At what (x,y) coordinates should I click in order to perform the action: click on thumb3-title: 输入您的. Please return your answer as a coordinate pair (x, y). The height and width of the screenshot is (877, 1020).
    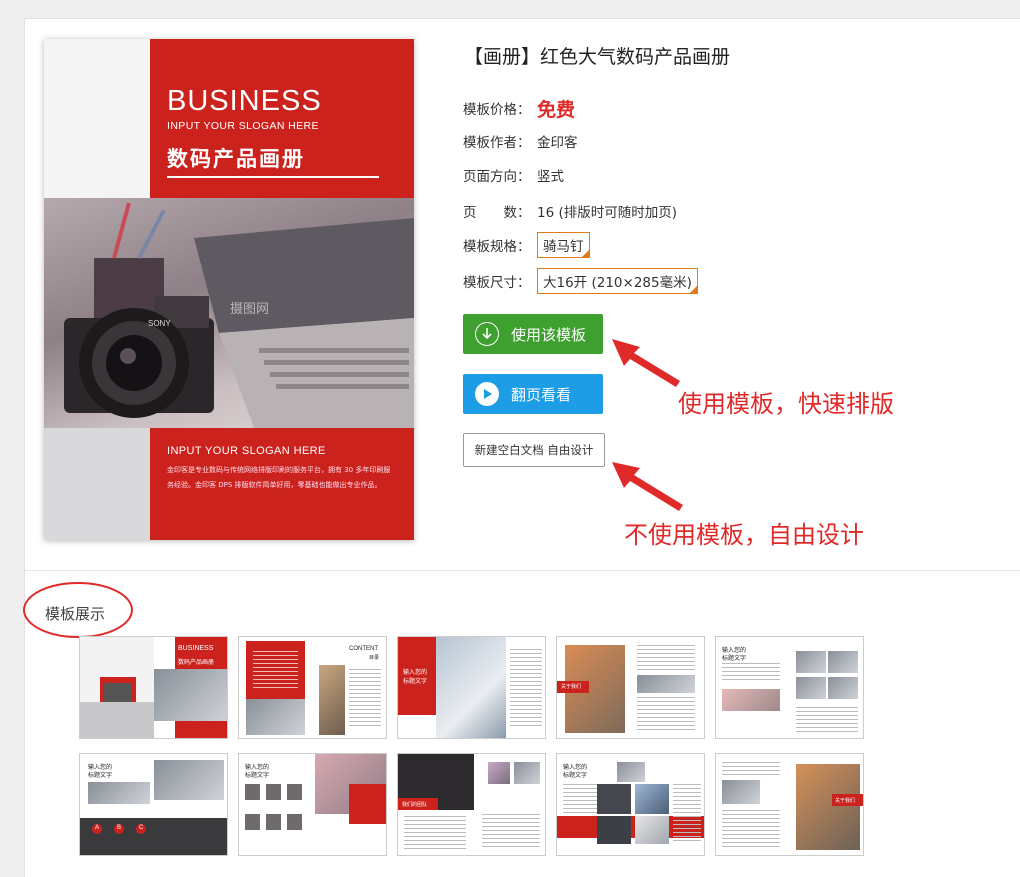
    Looking at the image, I should click on (415, 673).